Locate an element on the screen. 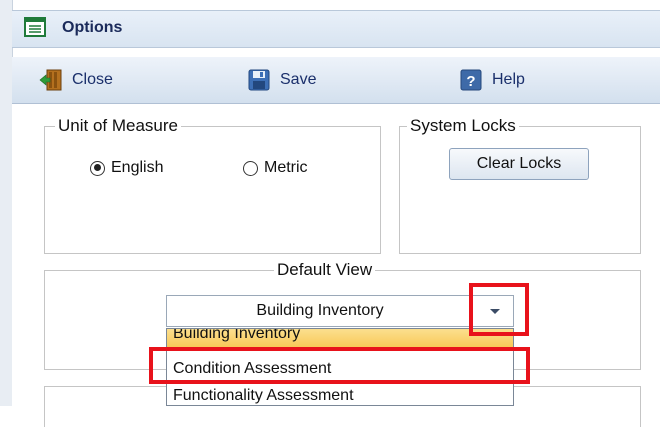 The height and width of the screenshot is (427, 660). help-button: ? Help is located at coordinates (491, 80).